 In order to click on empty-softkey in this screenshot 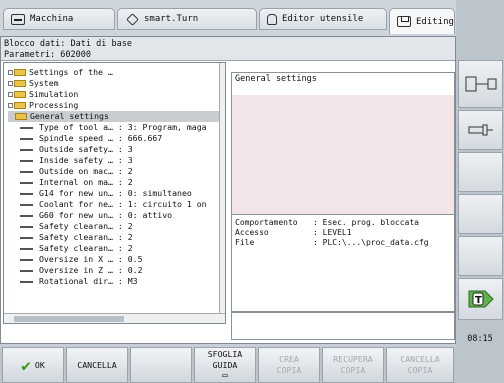, I will do `click(161, 365)`.